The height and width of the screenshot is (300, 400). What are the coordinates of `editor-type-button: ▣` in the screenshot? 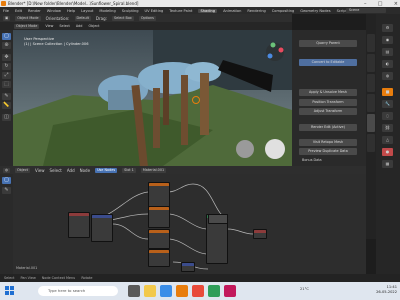 It's located at (7, 18).